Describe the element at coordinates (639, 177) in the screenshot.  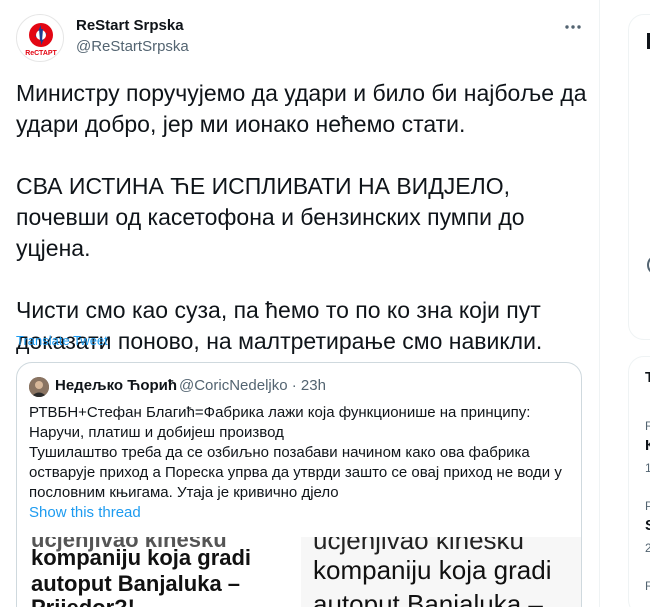
I see `sidebar-panel-search-results` at that location.